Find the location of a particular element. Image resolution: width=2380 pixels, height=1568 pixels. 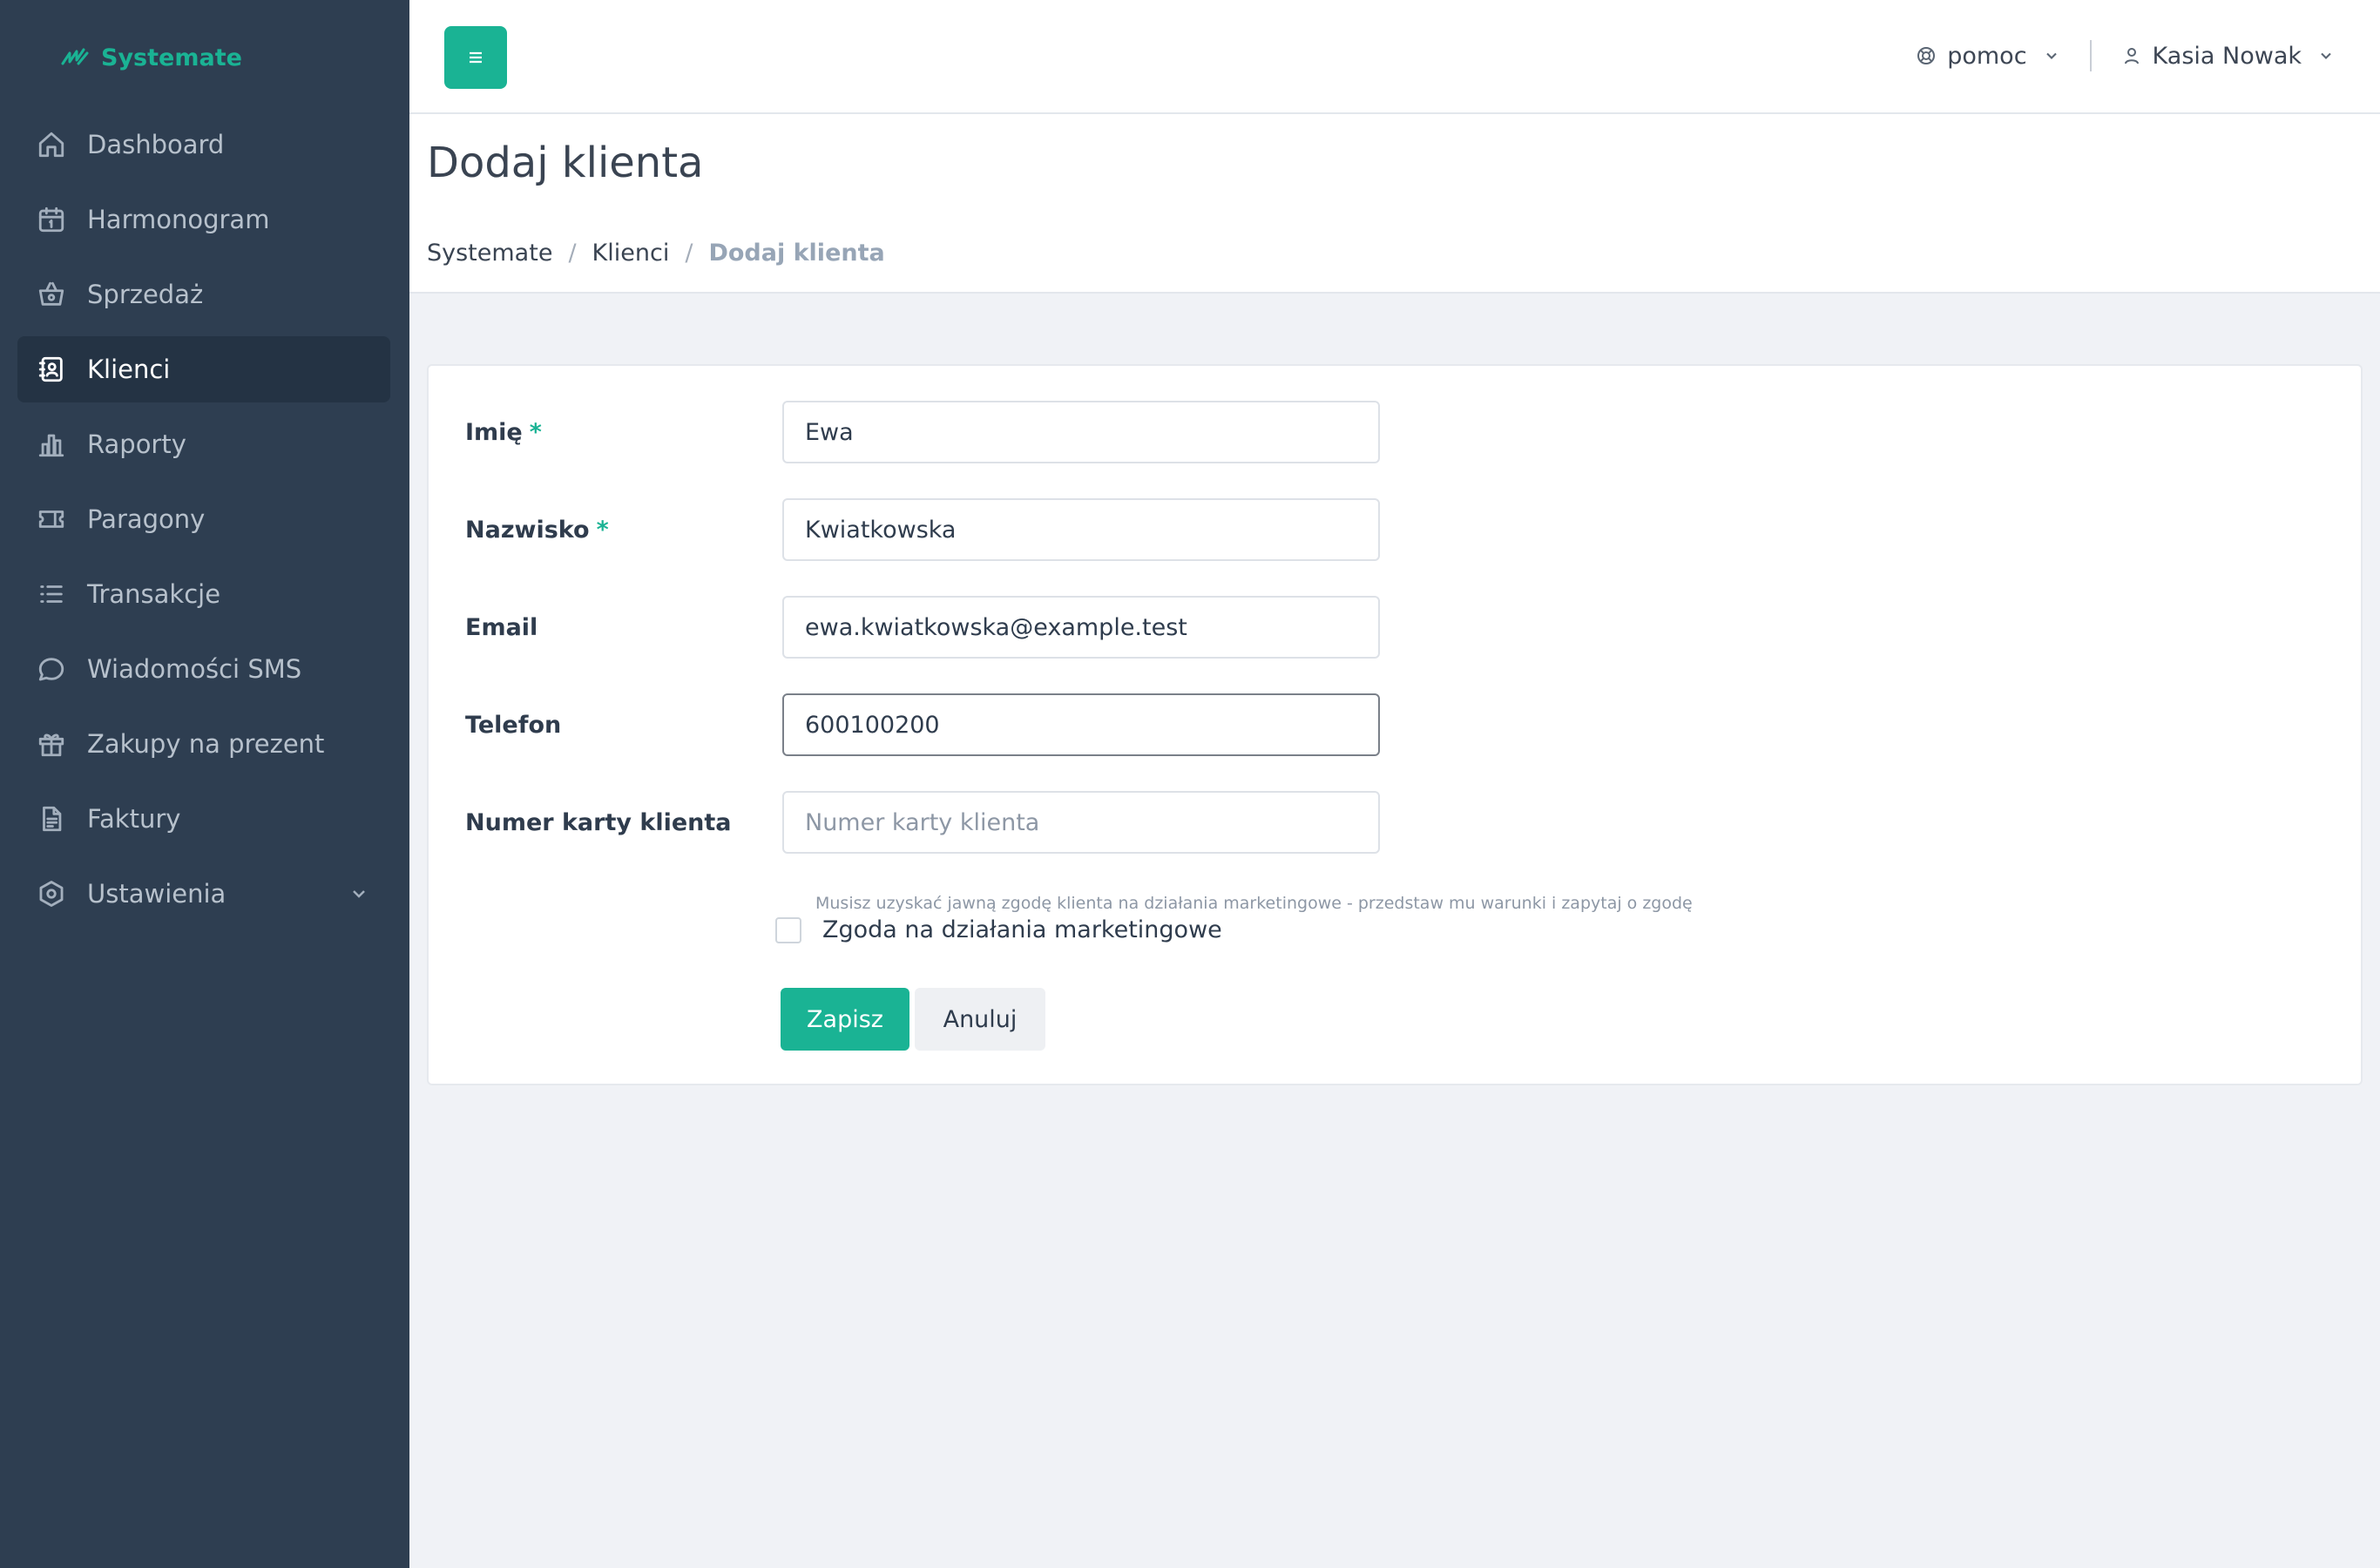

sidebar-item-transakcje: Transakcje is located at coordinates (203, 594).